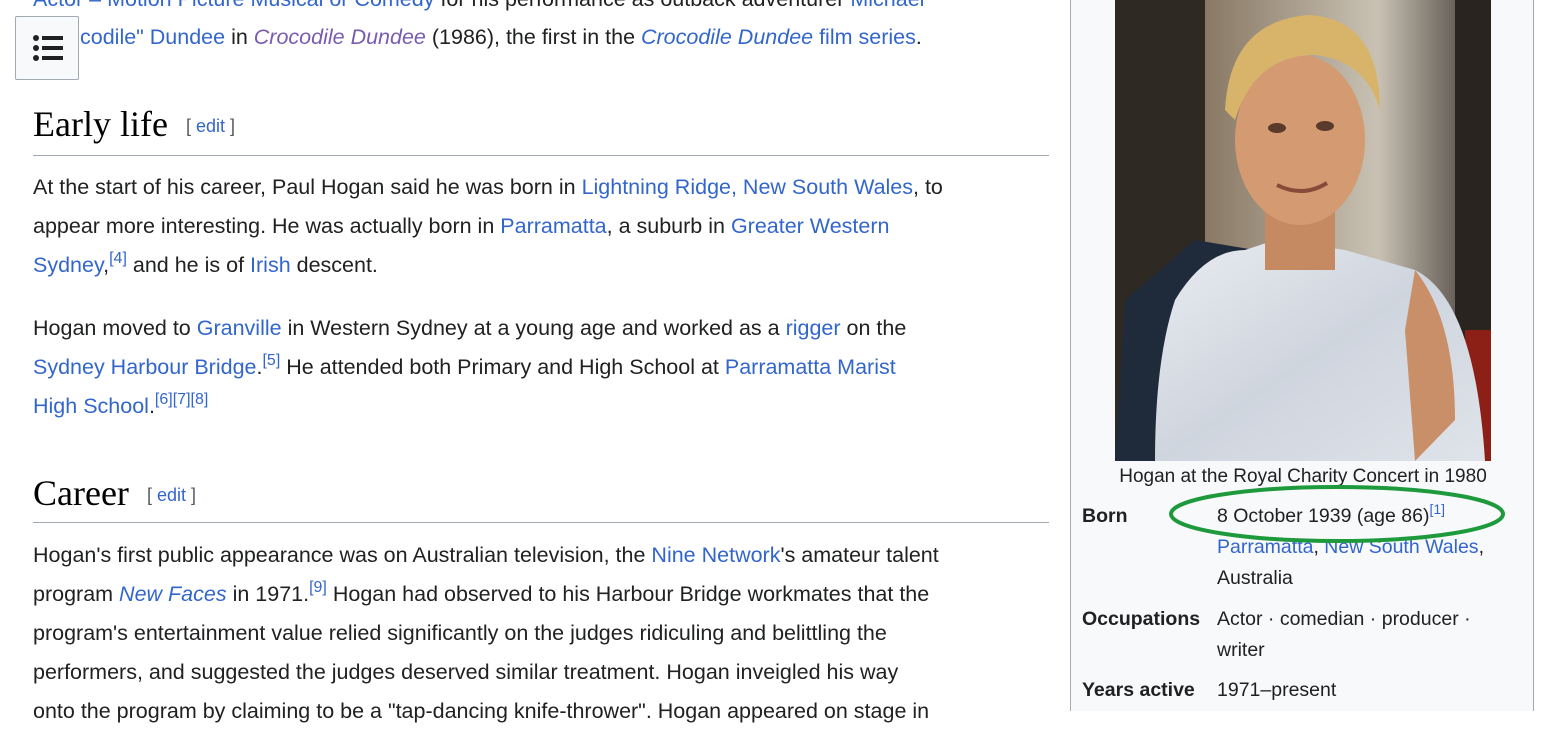 The image size is (1548, 731). Describe the element at coordinates (91, 406) in the screenshot. I see `link-parramatta-marist-2: High School` at that location.